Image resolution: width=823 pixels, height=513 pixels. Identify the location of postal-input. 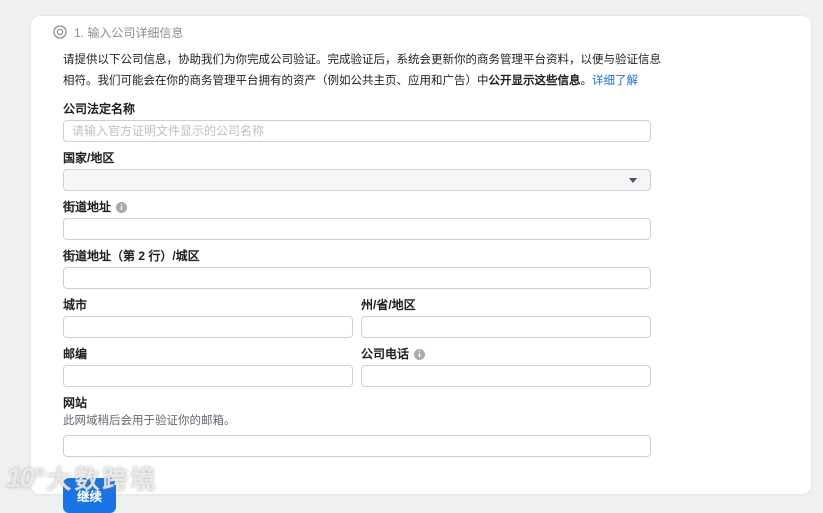
(208, 376).